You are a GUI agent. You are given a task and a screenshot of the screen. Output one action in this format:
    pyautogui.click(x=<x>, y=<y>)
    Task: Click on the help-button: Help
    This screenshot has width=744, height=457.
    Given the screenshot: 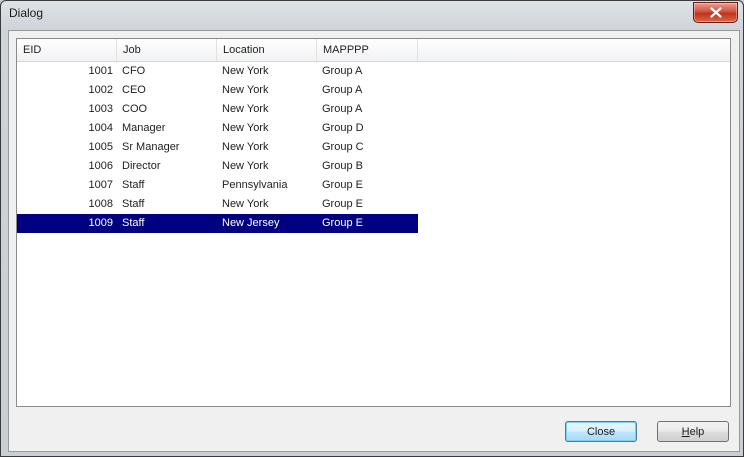 What is the action you would take?
    pyautogui.click(x=693, y=431)
    